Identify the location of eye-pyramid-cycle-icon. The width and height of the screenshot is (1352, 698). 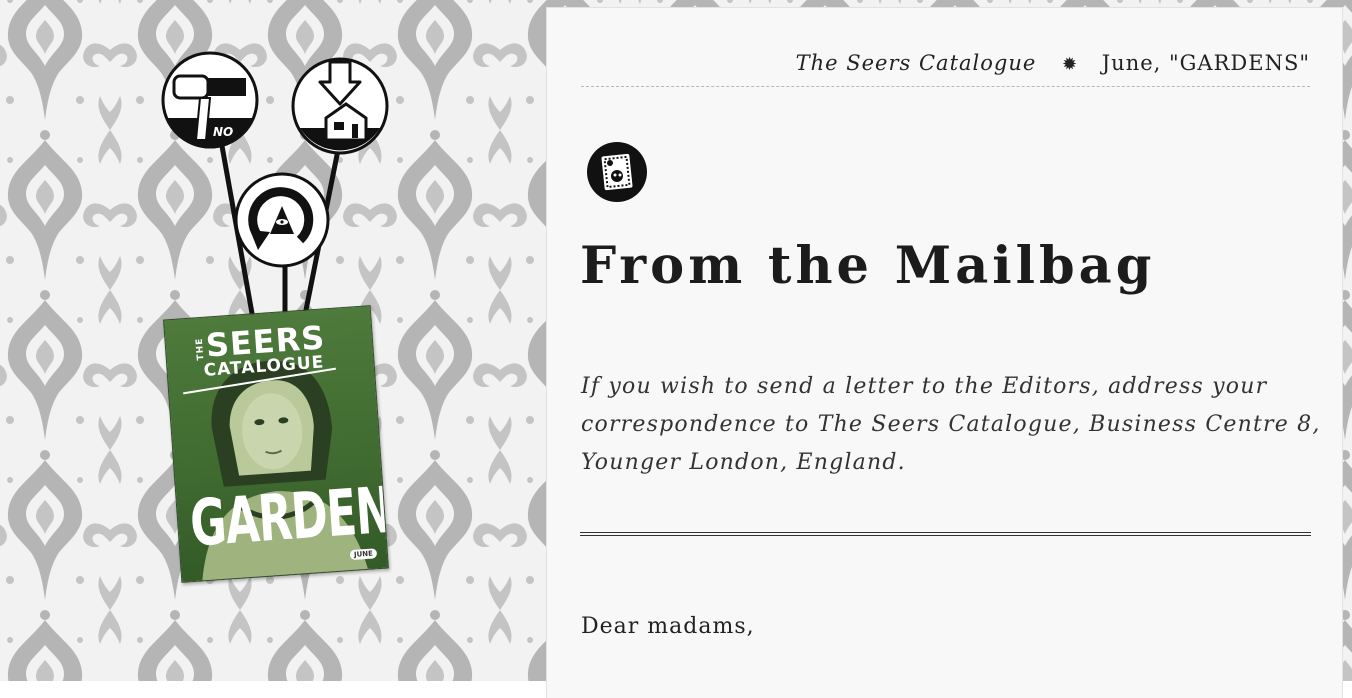
(282, 220).